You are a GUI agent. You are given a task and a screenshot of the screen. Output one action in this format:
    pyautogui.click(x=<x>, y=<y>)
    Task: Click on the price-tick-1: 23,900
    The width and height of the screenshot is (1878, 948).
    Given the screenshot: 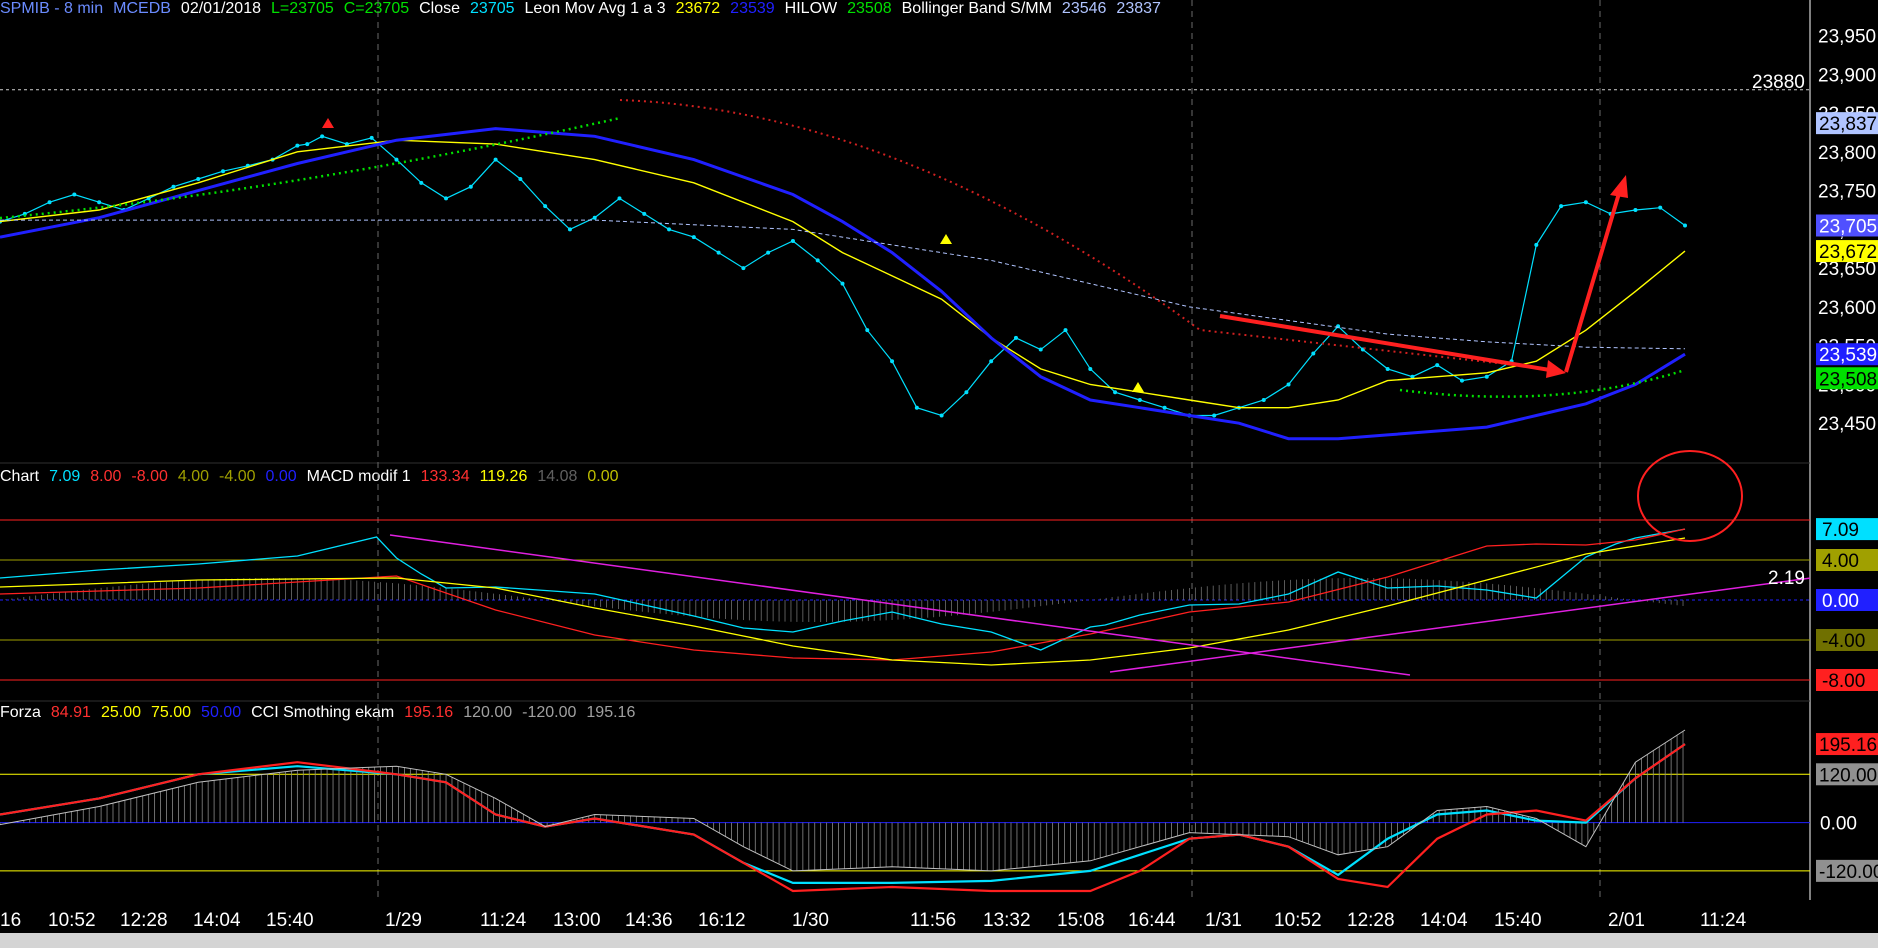 What is the action you would take?
    pyautogui.click(x=1847, y=75)
    